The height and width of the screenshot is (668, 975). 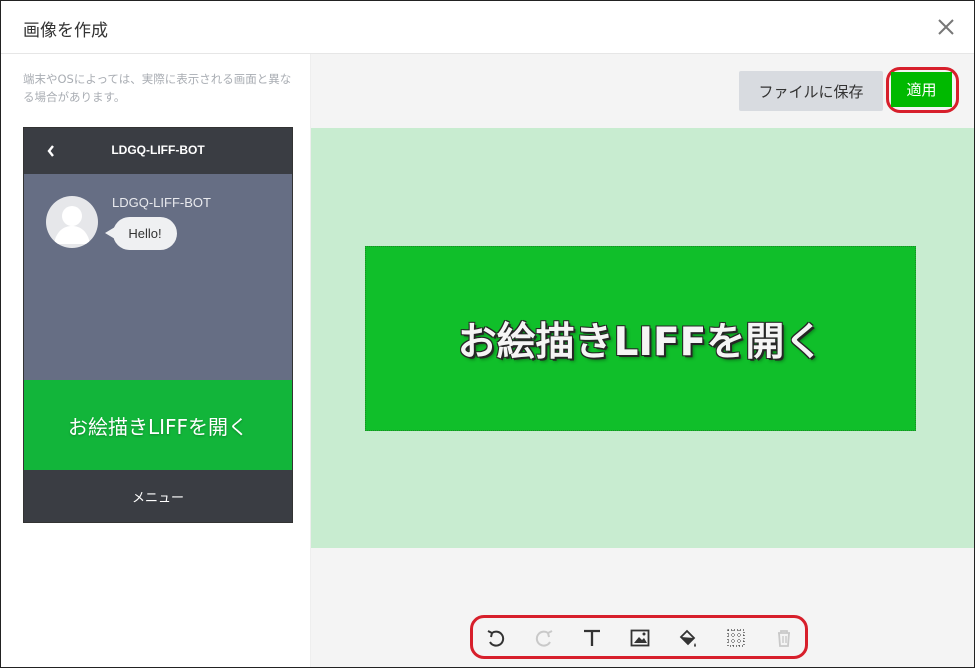 What do you see at coordinates (736, 638) in the screenshot?
I see `grid-icon` at bounding box center [736, 638].